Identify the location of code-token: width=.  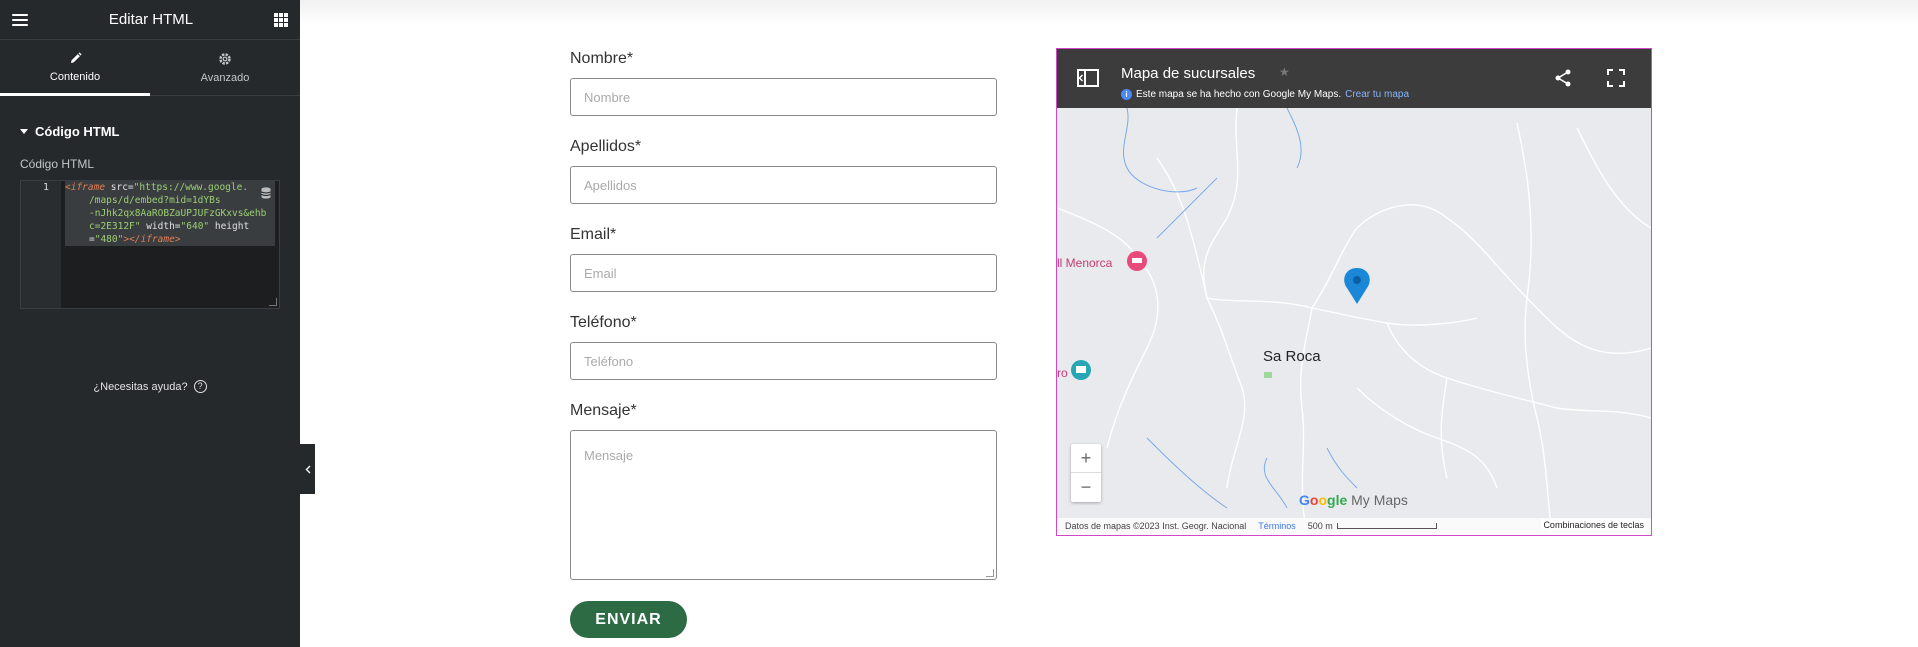
(160, 226).